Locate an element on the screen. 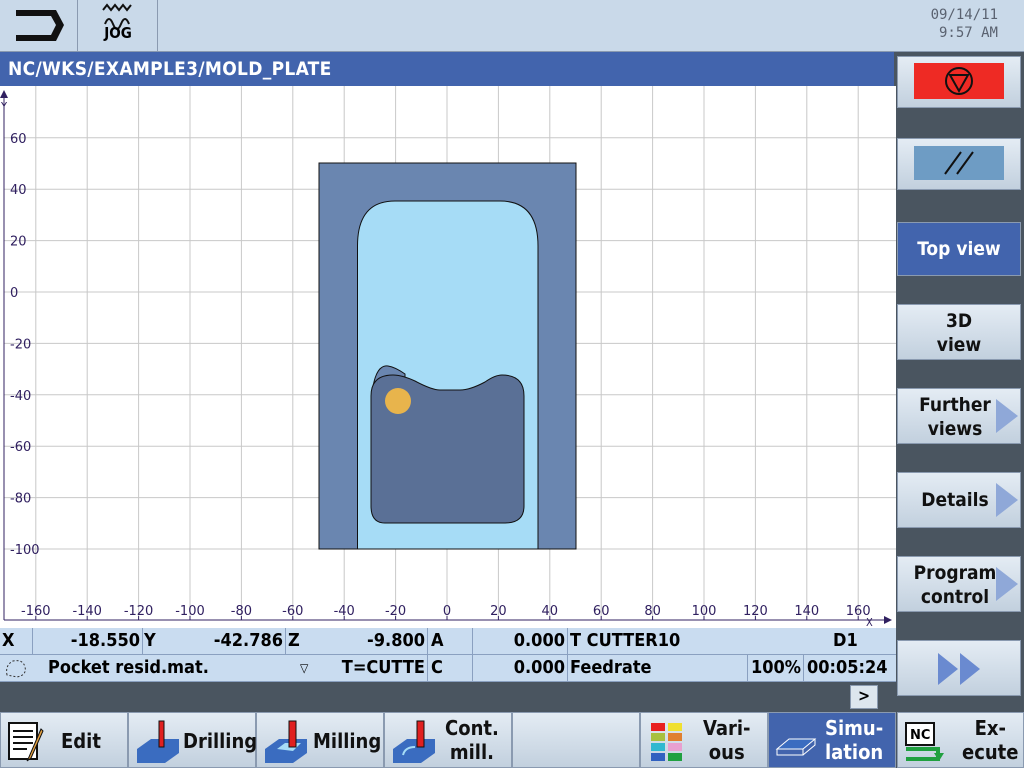 The width and height of the screenshot is (1024, 768). label-line: Further is located at coordinates (955, 405).